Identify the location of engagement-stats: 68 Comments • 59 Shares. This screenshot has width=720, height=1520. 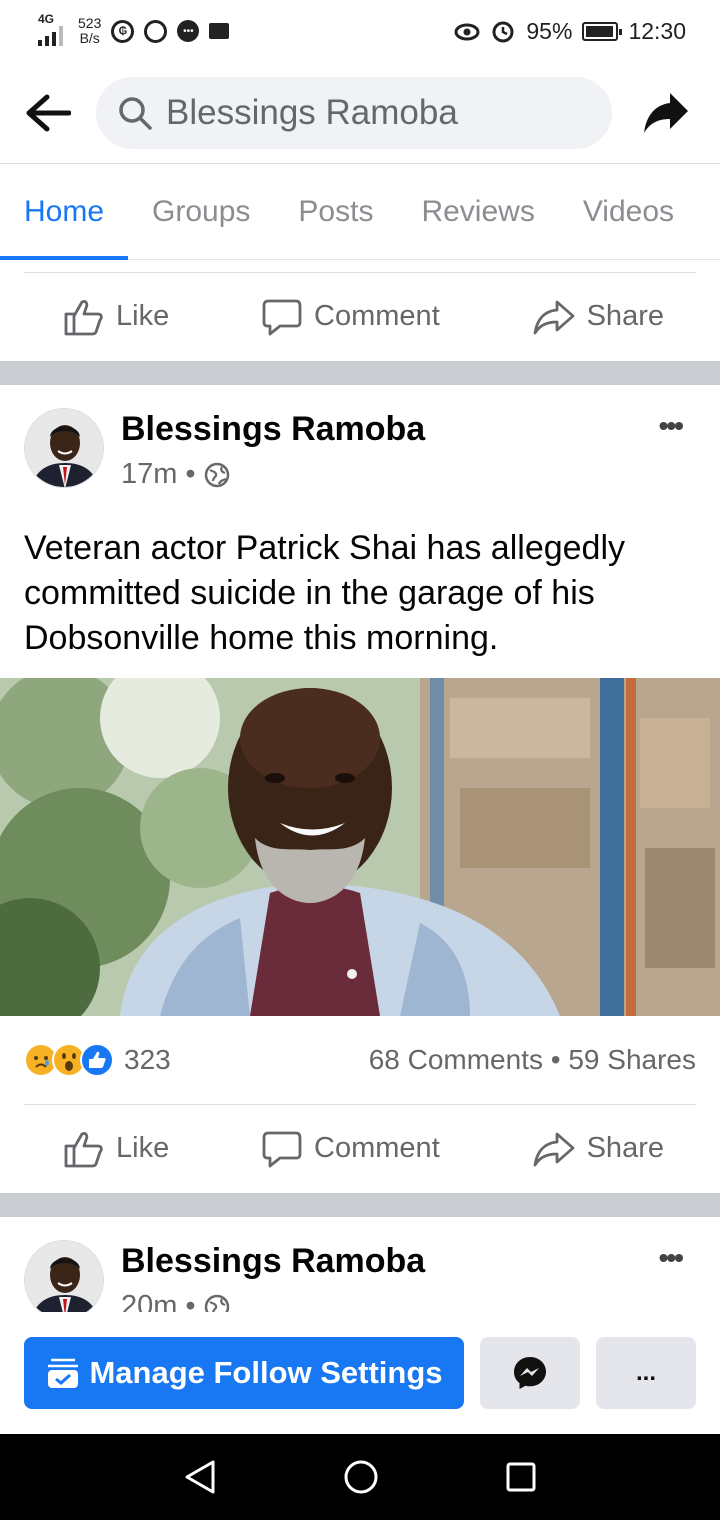
(532, 1060).